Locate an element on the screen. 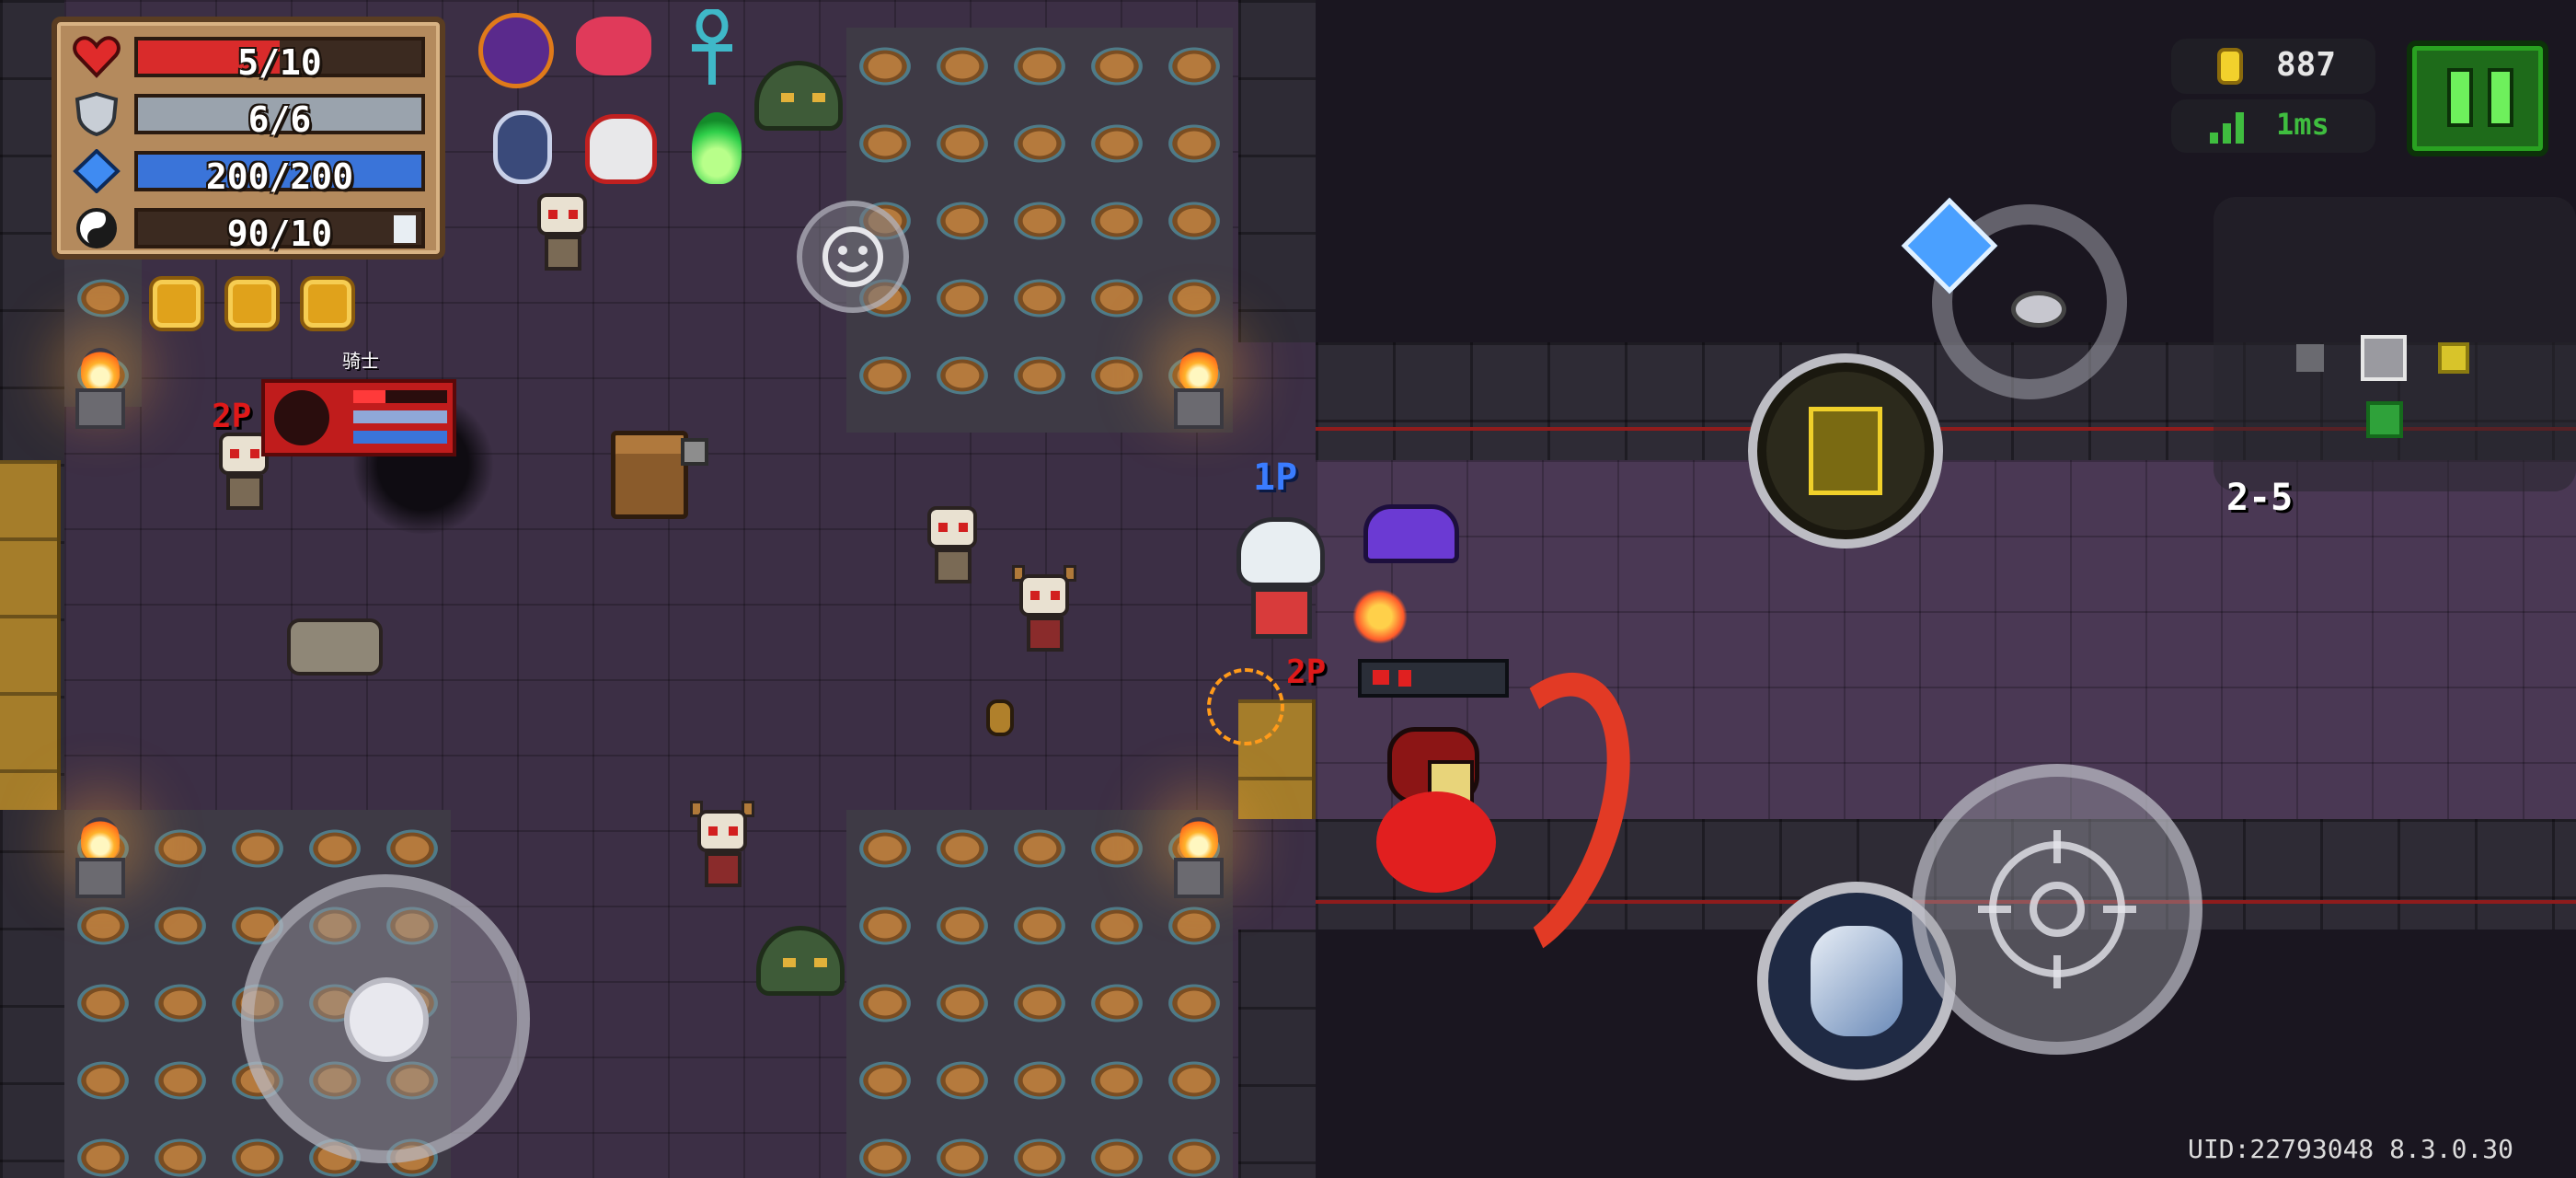 The image size is (2576, 1178). armor-bar: 6/6 is located at coordinates (279, 117).